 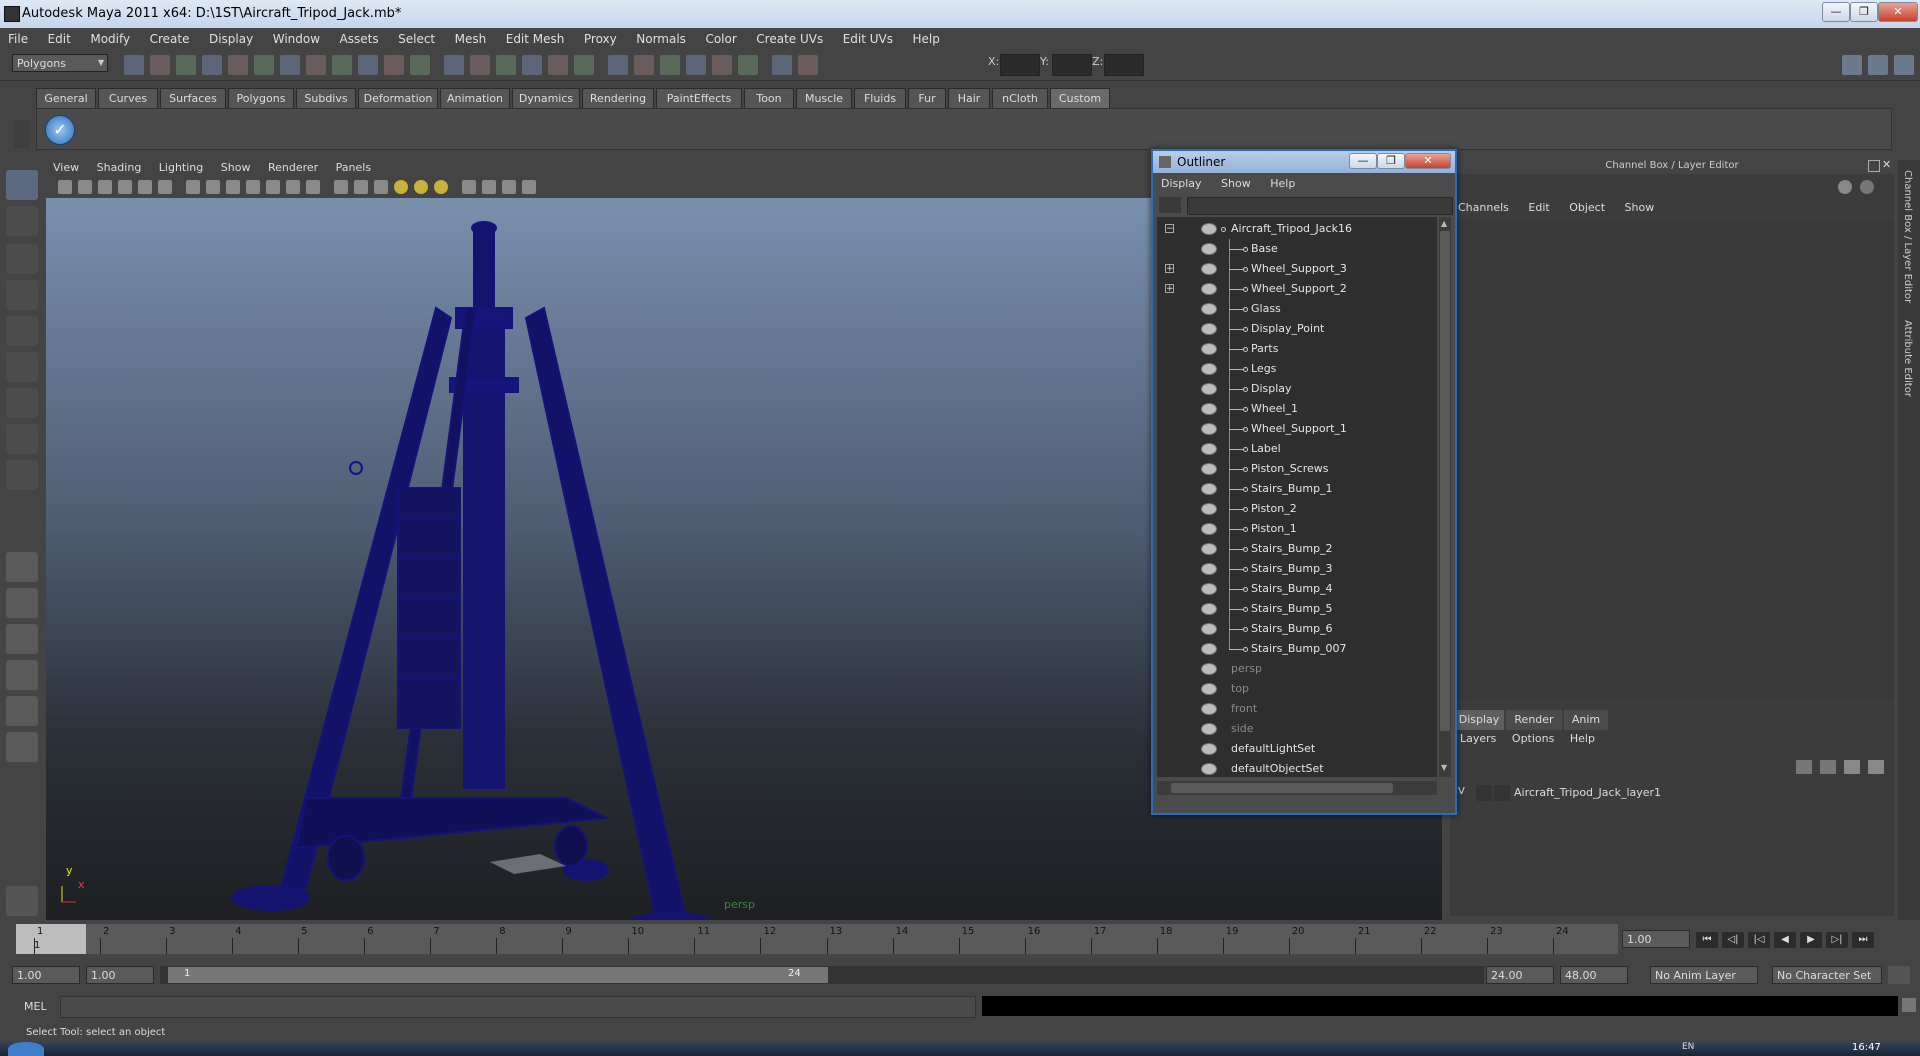 I want to click on outliner-item: persp, so click(x=1297, y=669).